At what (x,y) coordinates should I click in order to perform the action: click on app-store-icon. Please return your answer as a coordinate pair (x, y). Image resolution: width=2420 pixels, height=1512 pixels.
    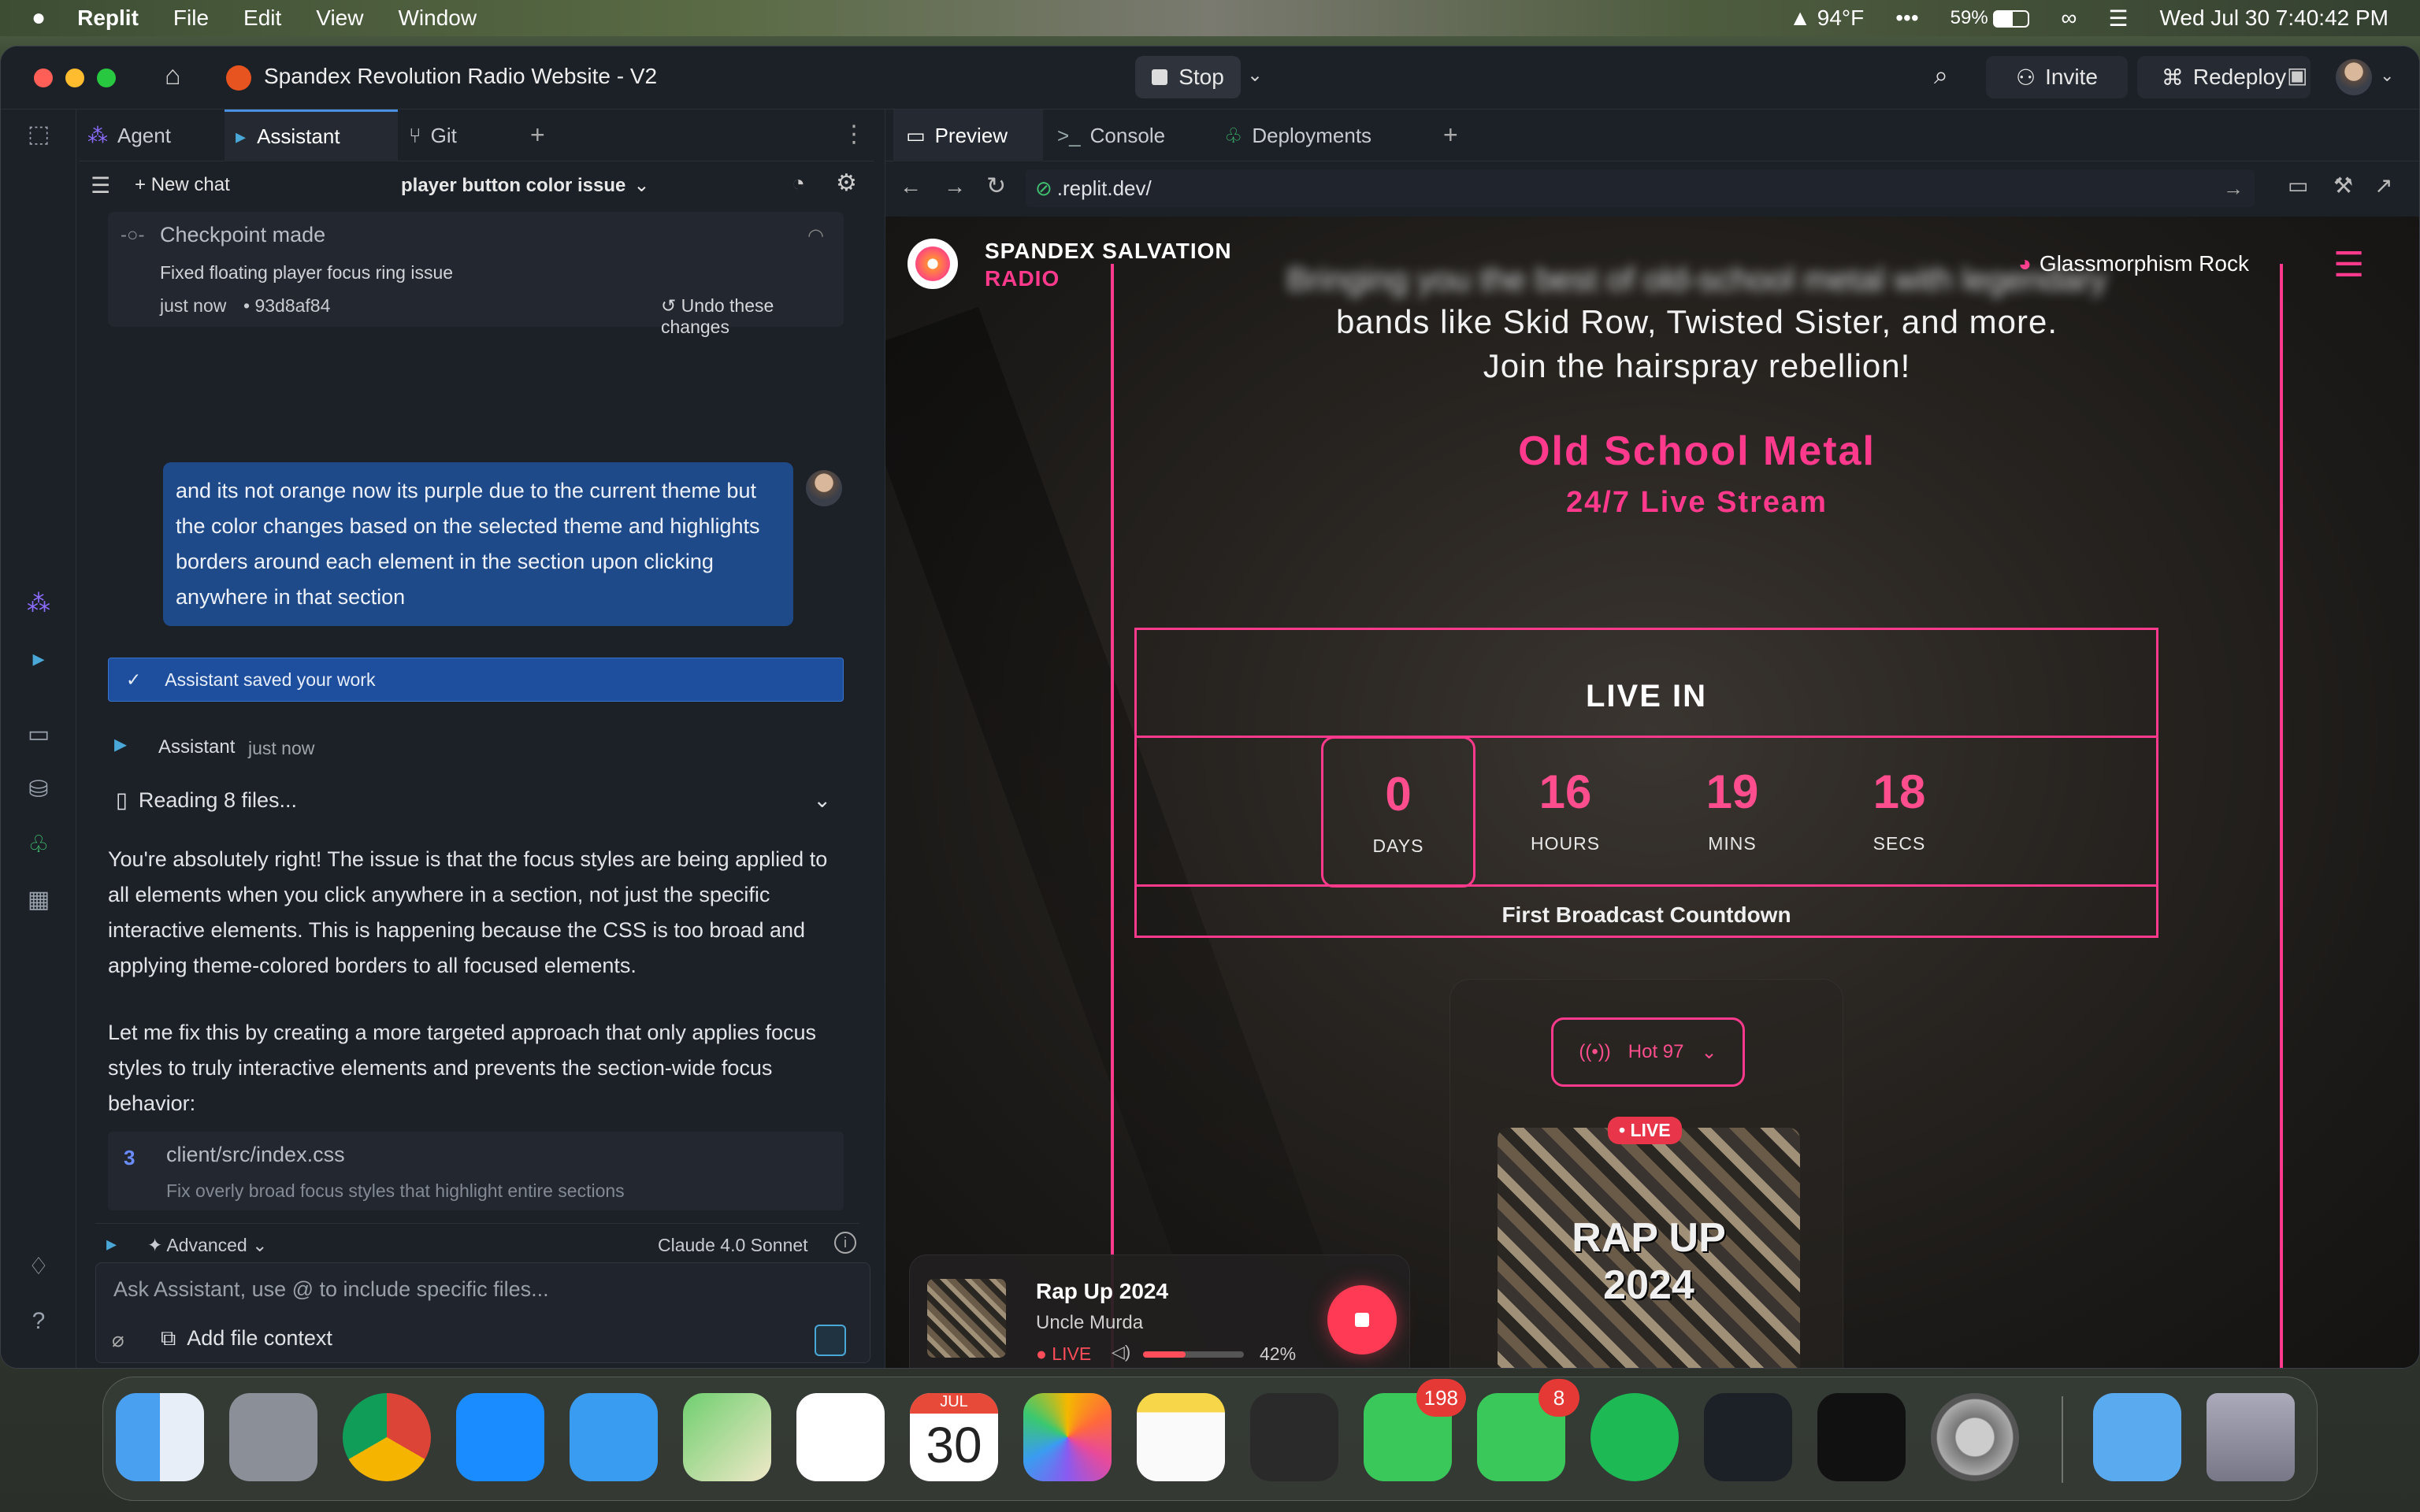
    Looking at the image, I should click on (500, 1437).